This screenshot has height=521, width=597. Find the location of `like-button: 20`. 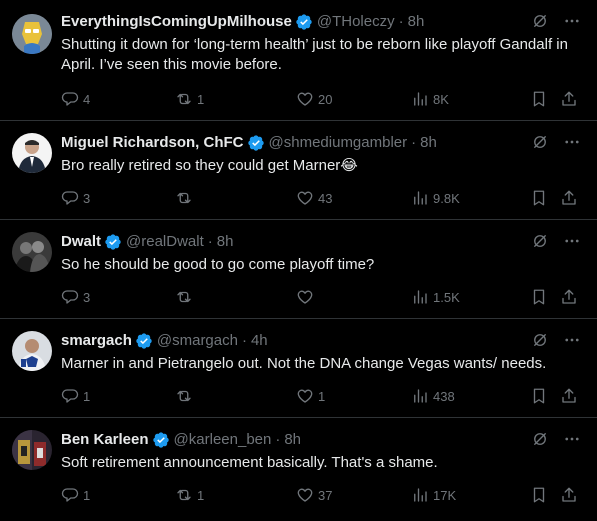

like-button: 20 is located at coordinates (314, 99).